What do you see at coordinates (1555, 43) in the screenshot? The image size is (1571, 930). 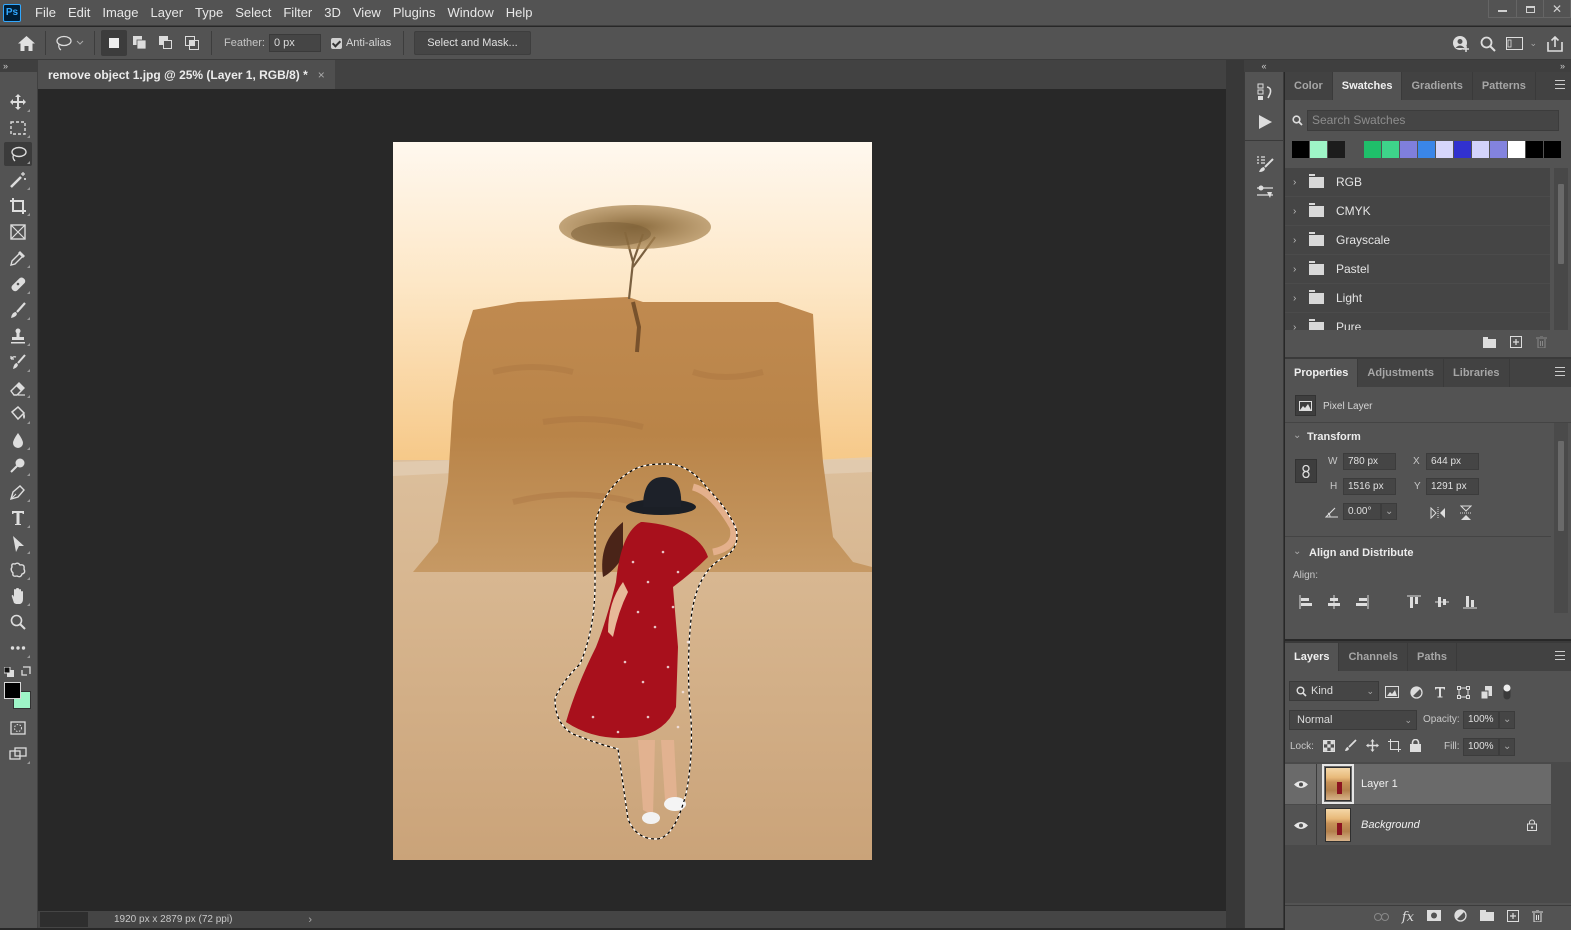 I see `share-button` at bounding box center [1555, 43].